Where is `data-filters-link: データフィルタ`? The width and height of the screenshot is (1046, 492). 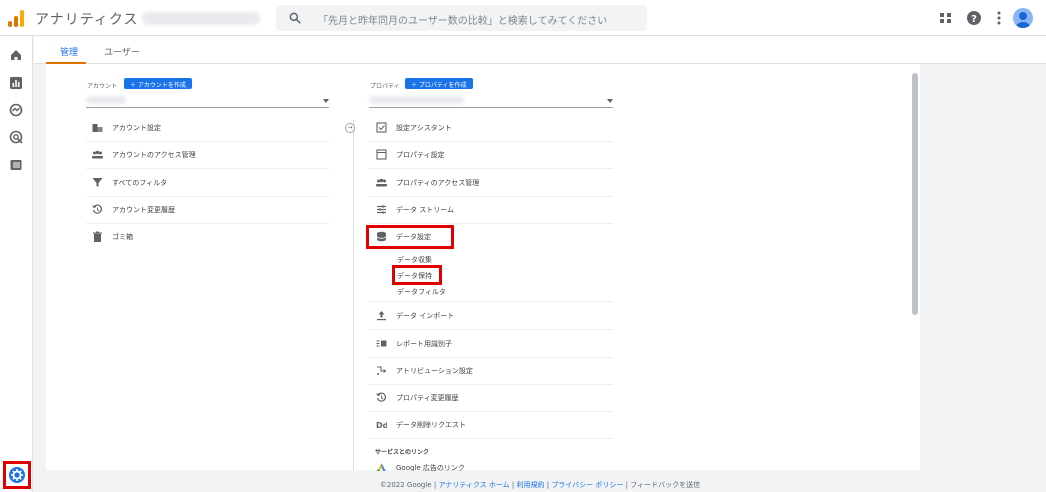 data-filters-link: データフィルタ is located at coordinates (421, 292).